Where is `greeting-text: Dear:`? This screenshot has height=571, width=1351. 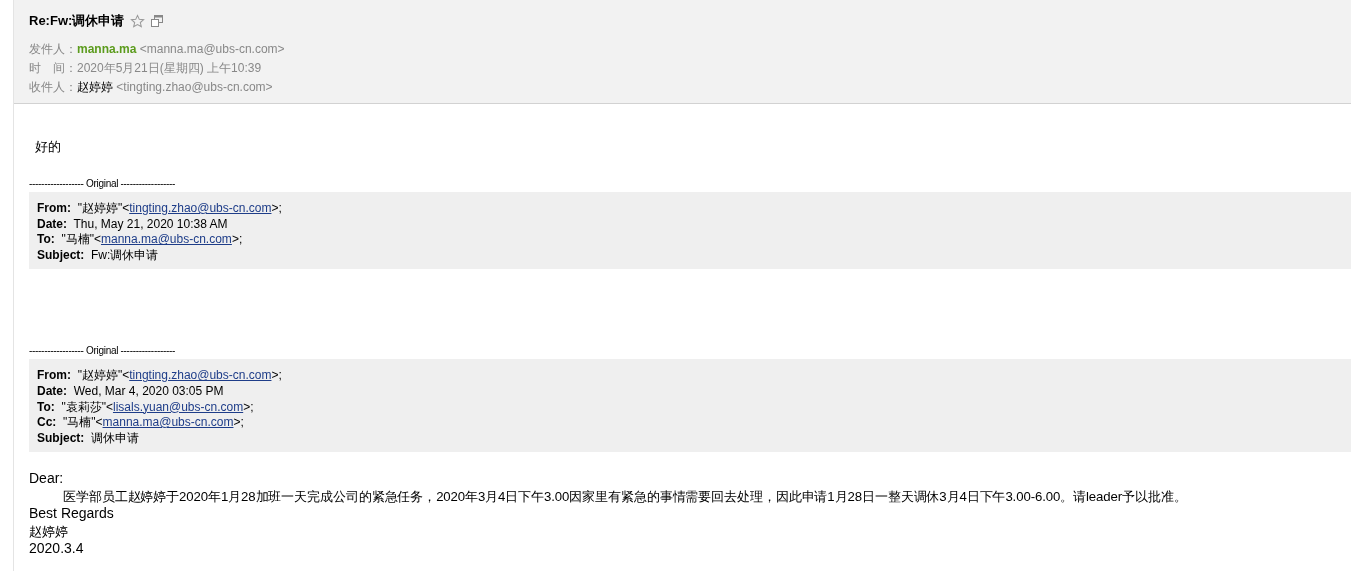
greeting-text: Dear: is located at coordinates (47, 479).